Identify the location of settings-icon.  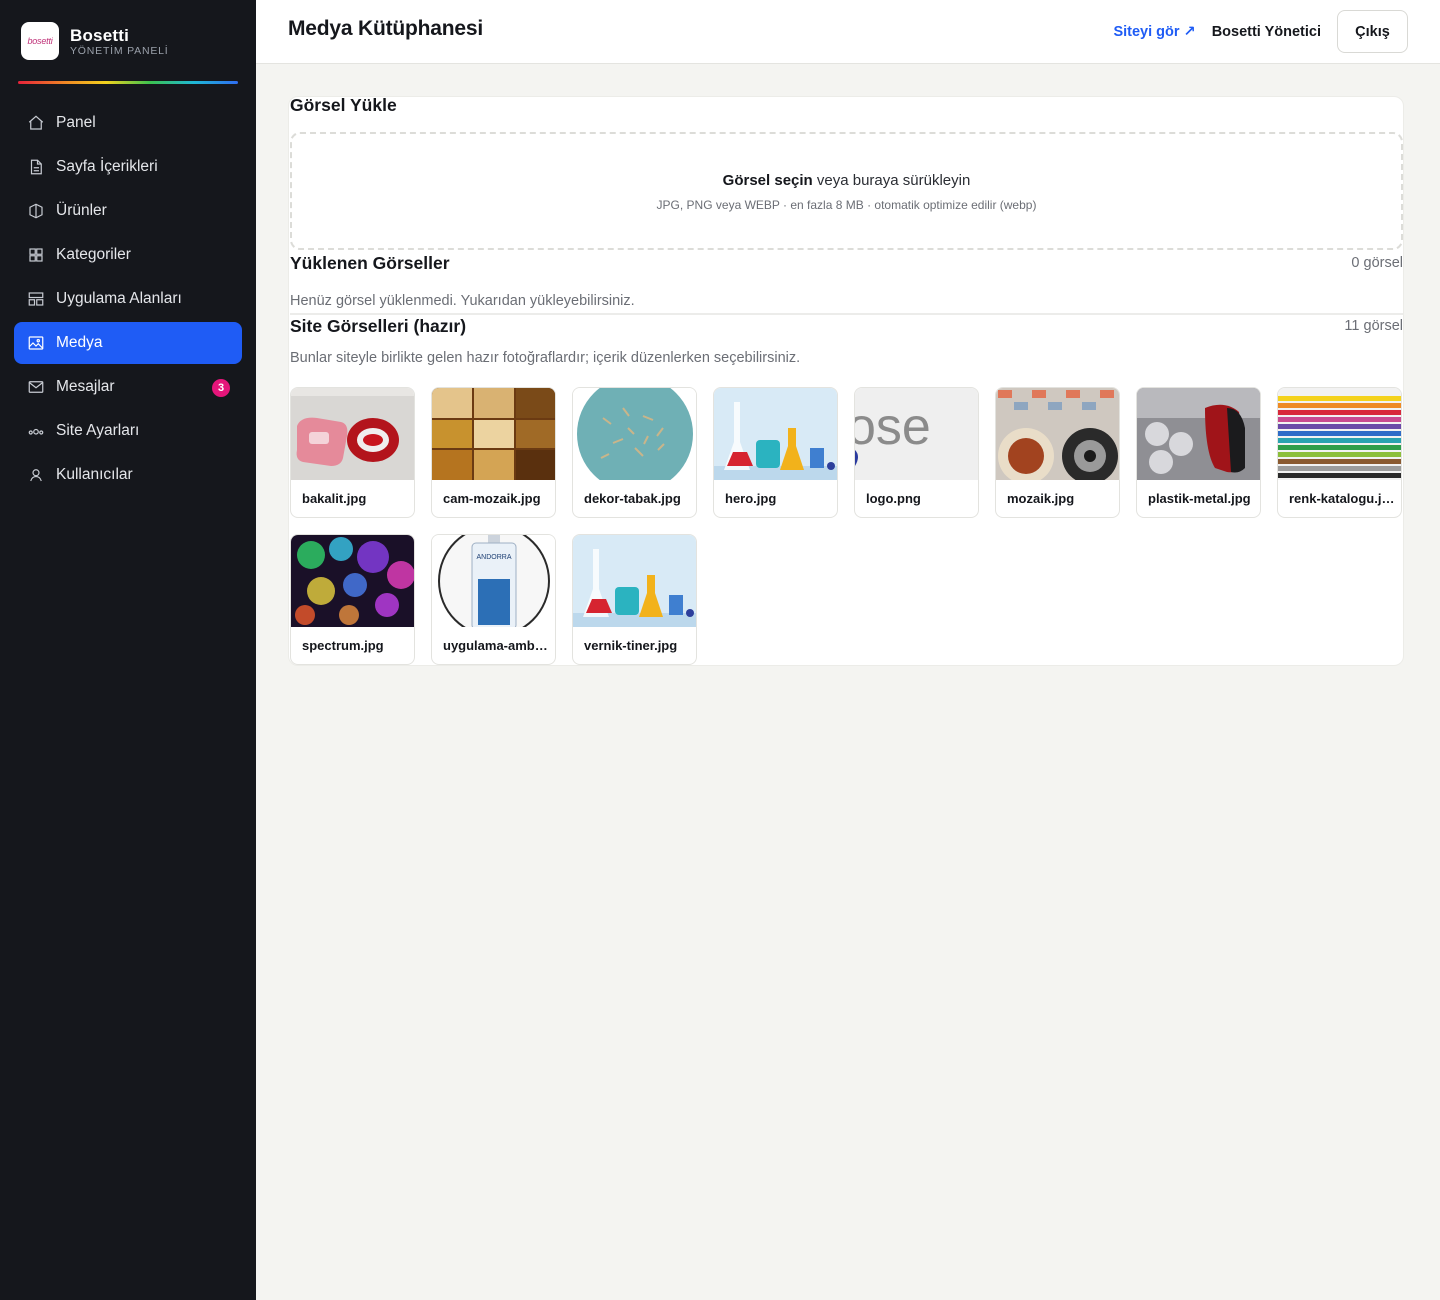
(36, 431).